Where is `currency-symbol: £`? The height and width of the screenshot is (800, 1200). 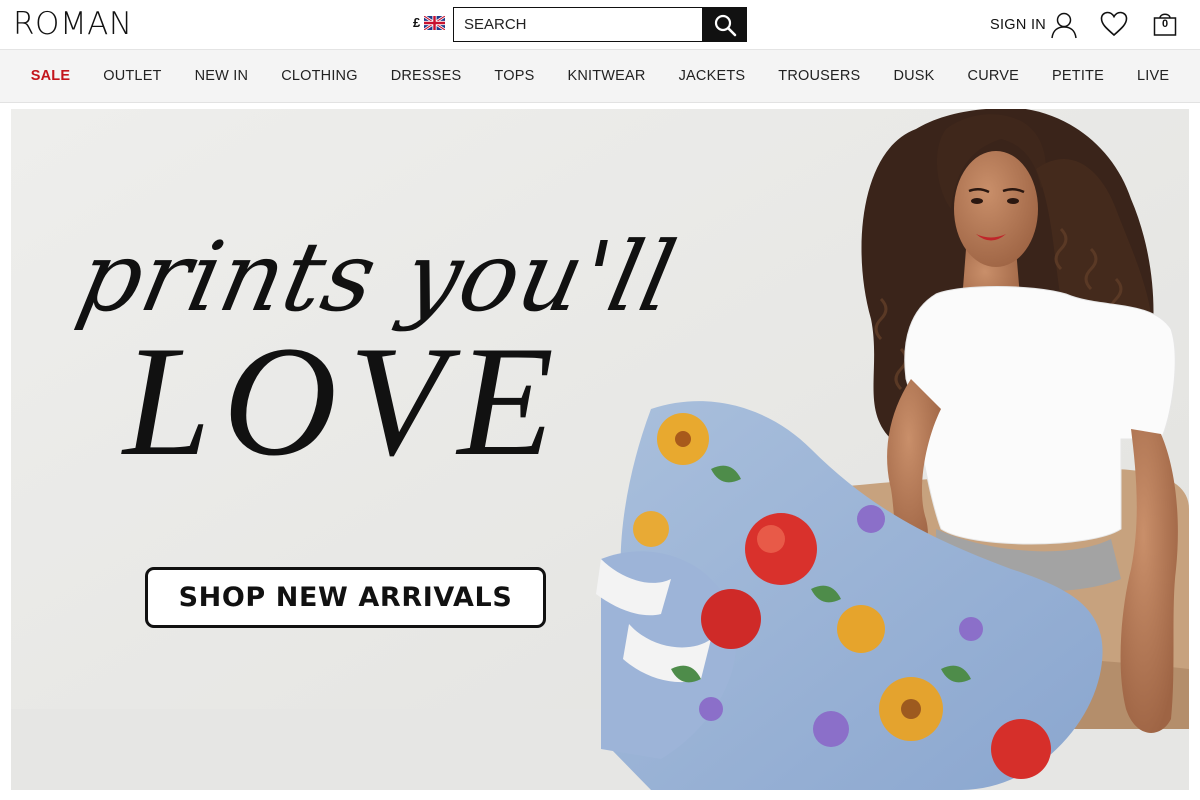 currency-symbol: £ is located at coordinates (417, 22).